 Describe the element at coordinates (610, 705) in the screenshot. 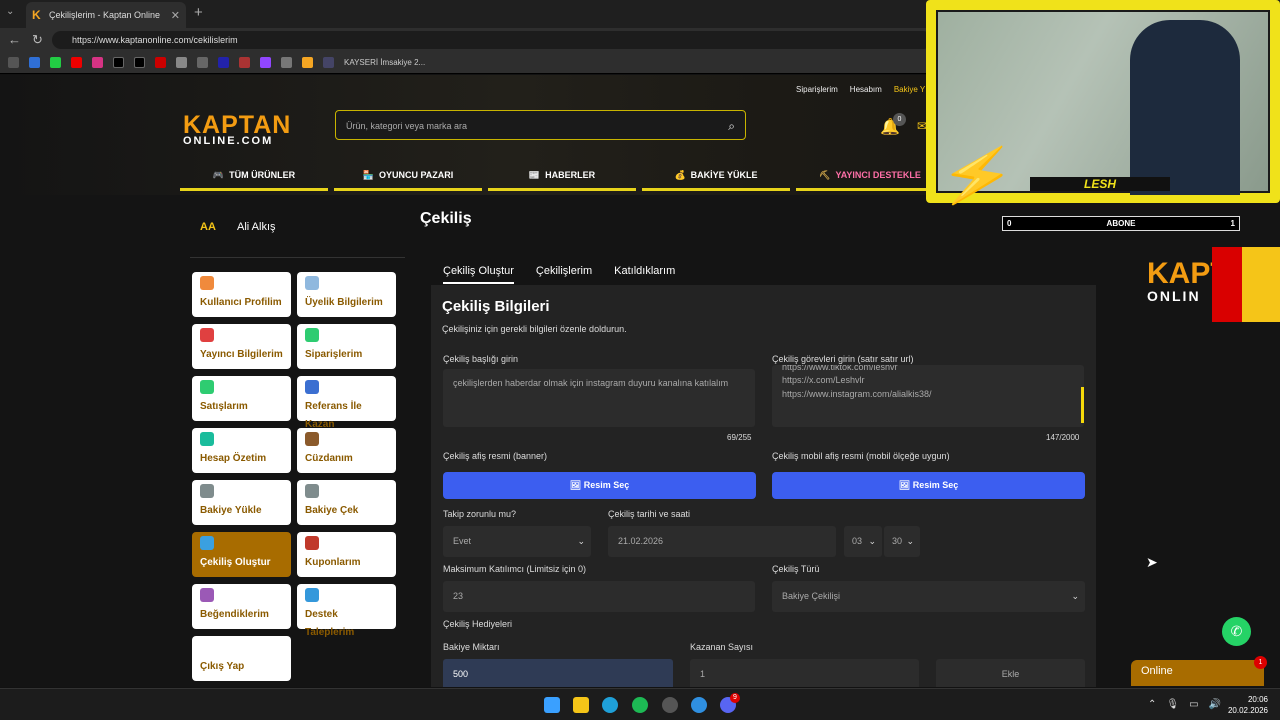

I see `edge-icon` at that location.